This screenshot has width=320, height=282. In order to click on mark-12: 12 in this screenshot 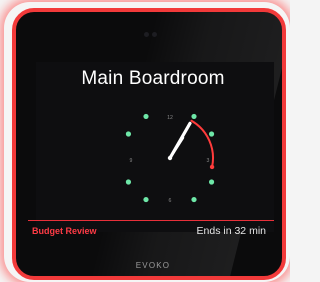, I will do `click(170, 118)`.